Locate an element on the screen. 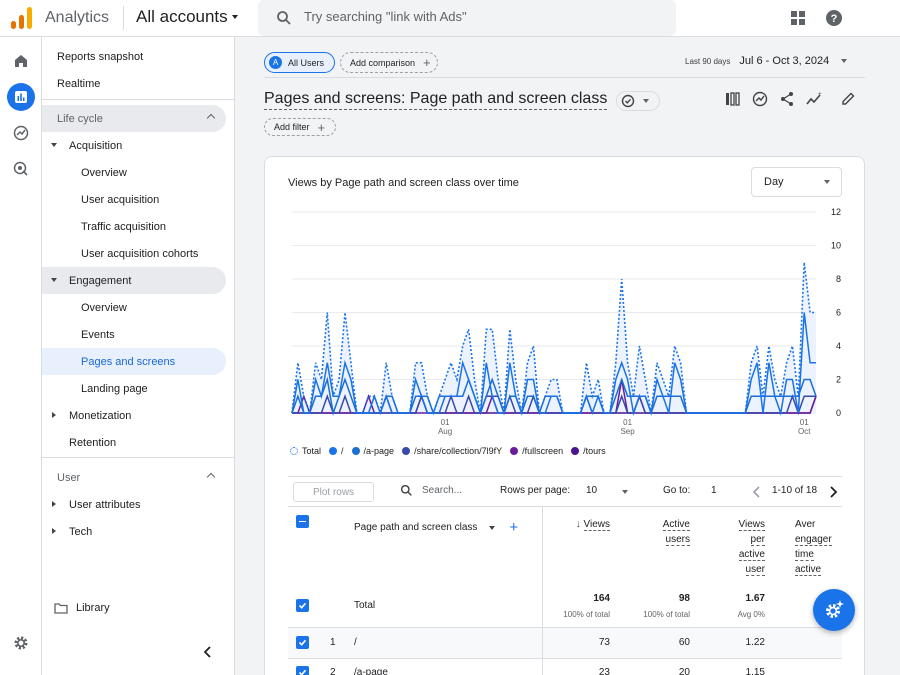 This screenshot has width=900, height=675. sidebar-item-pages-and-screens: Pages and screens is located at coordinates (134, 361).